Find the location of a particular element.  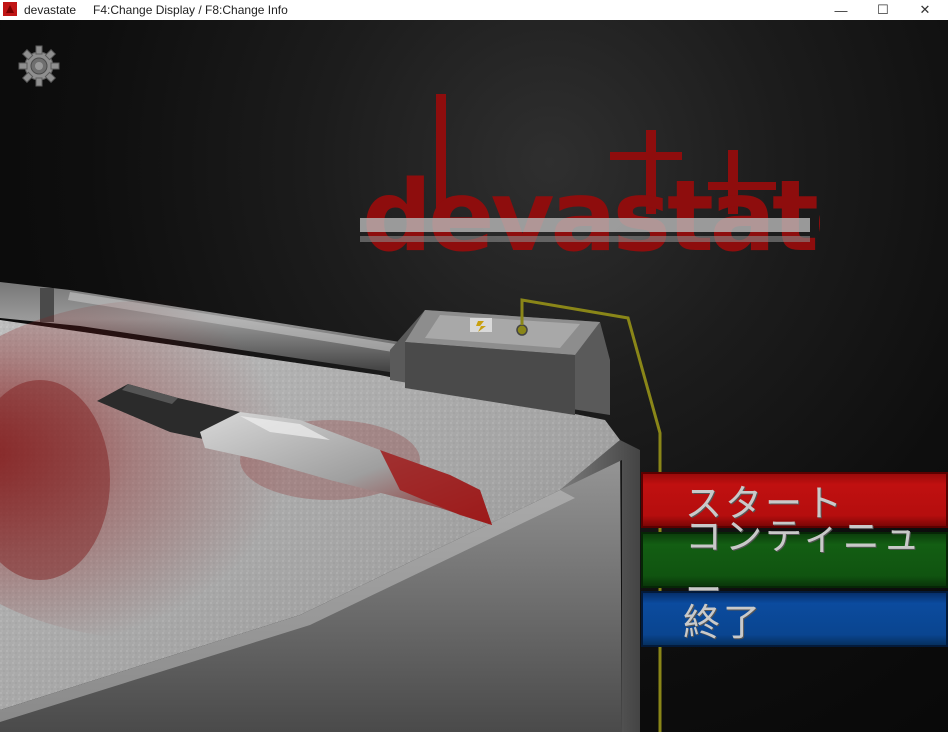

game-logo: devastate is located at coordinates (590, 182).